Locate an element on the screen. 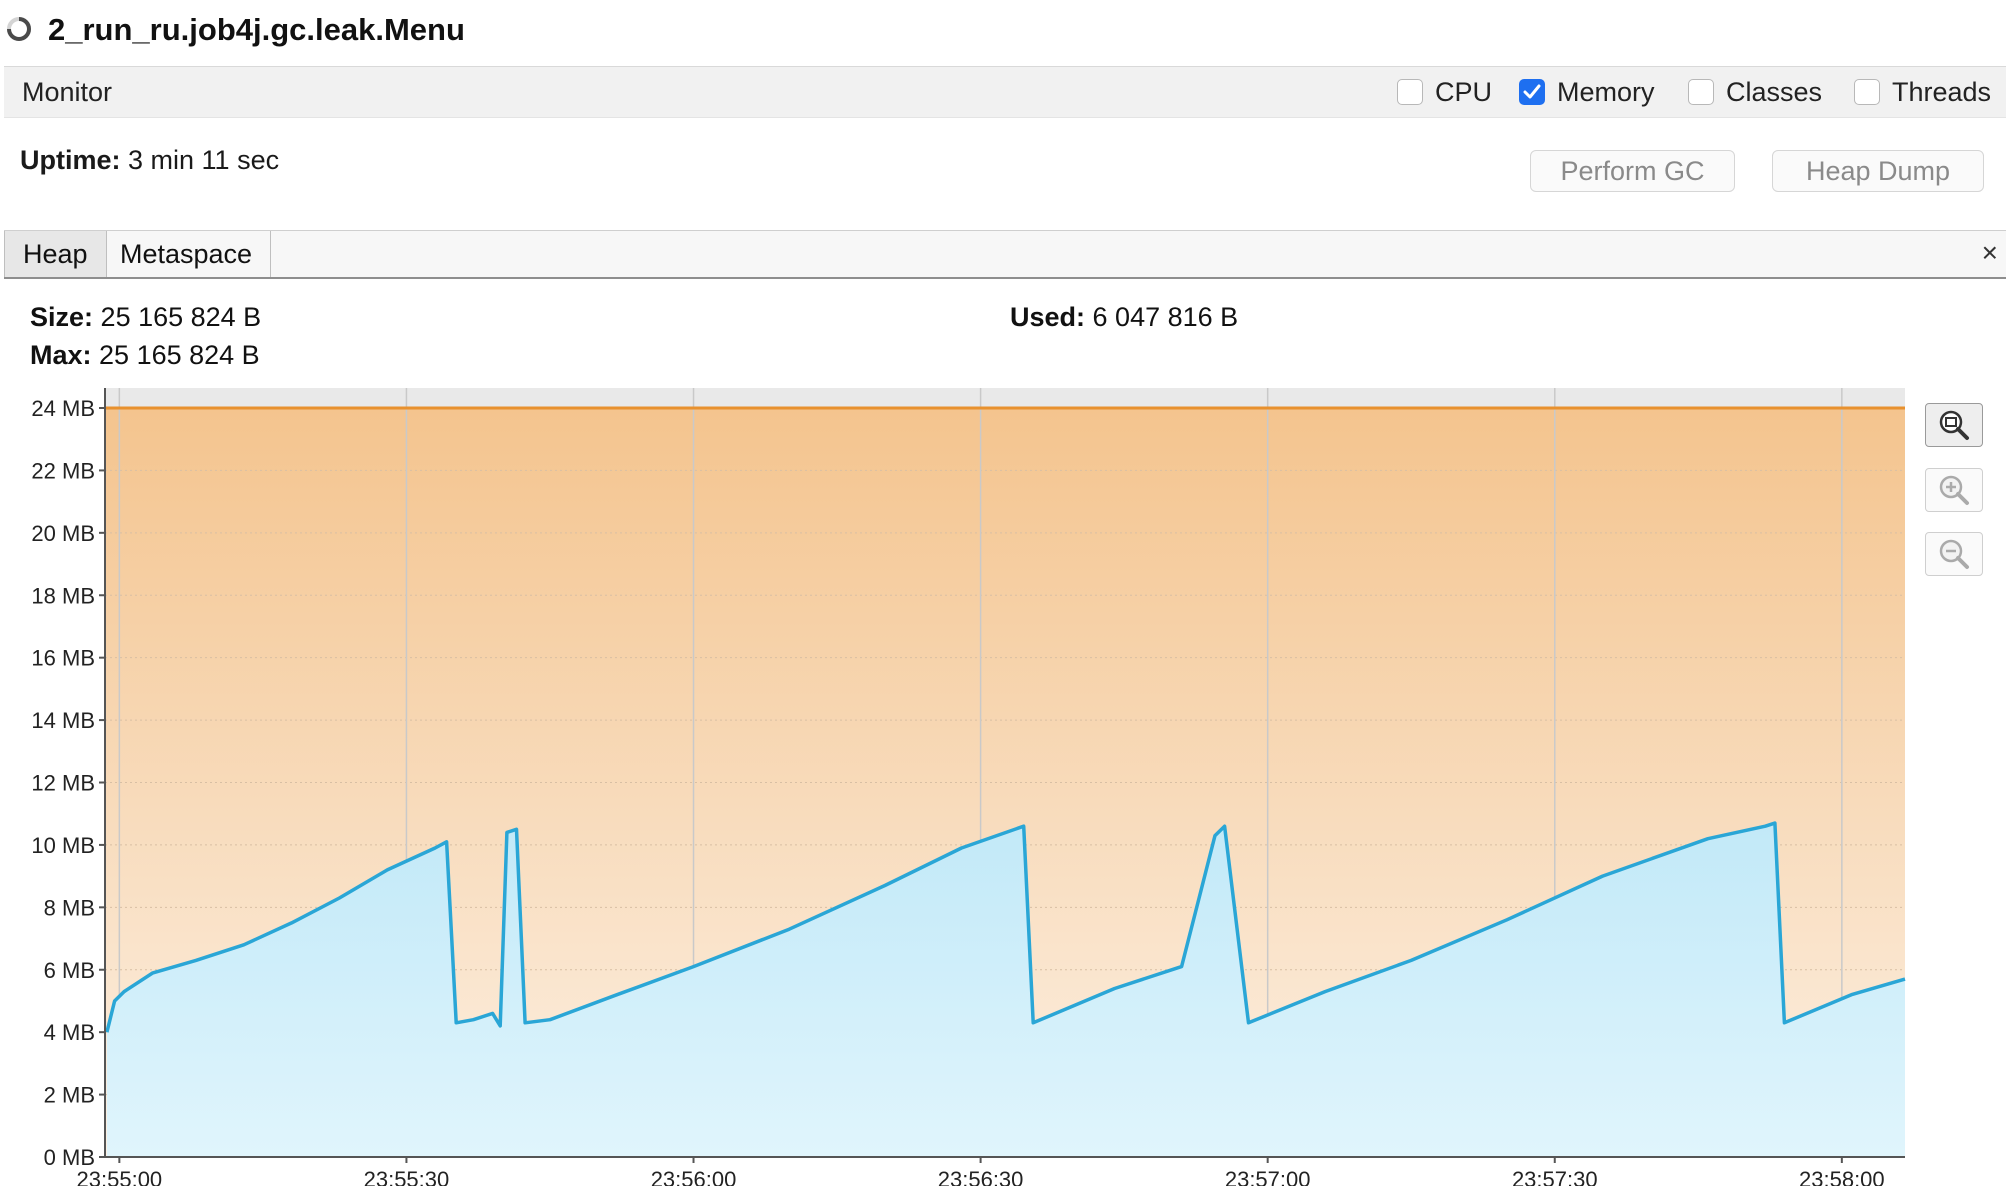  heap-used-stat: Used: 6 047 816 B is located at coordinates (1124, 317).